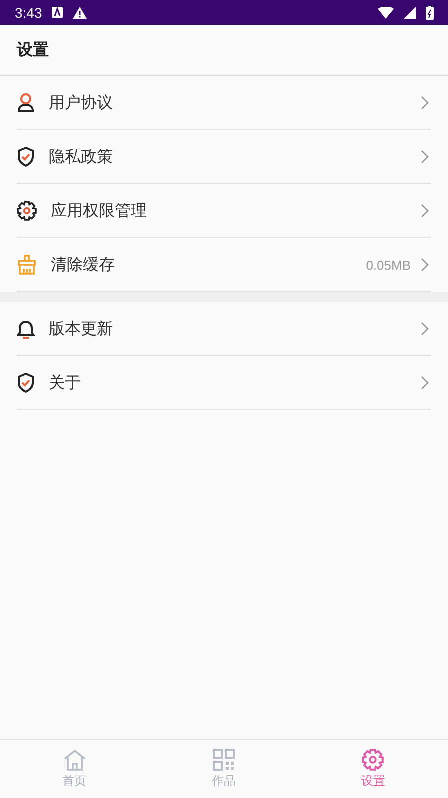  Describe the element at coordinates (27, 265) in the screenshot. I see `broom-icon` at that location.